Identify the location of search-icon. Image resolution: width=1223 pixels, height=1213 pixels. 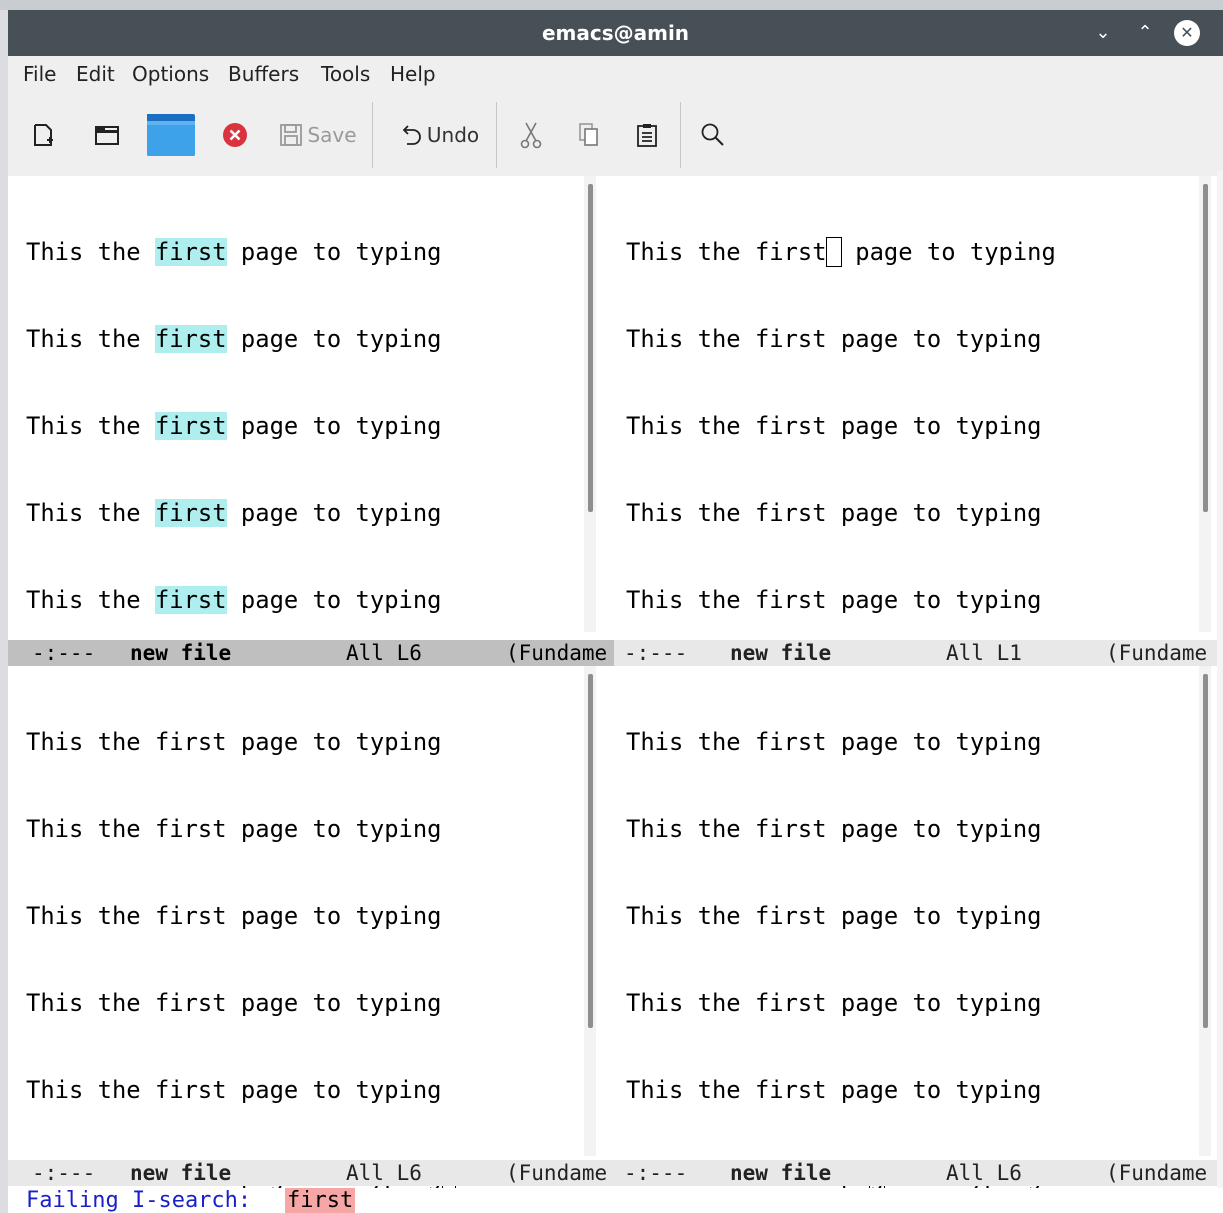
(712, 134).